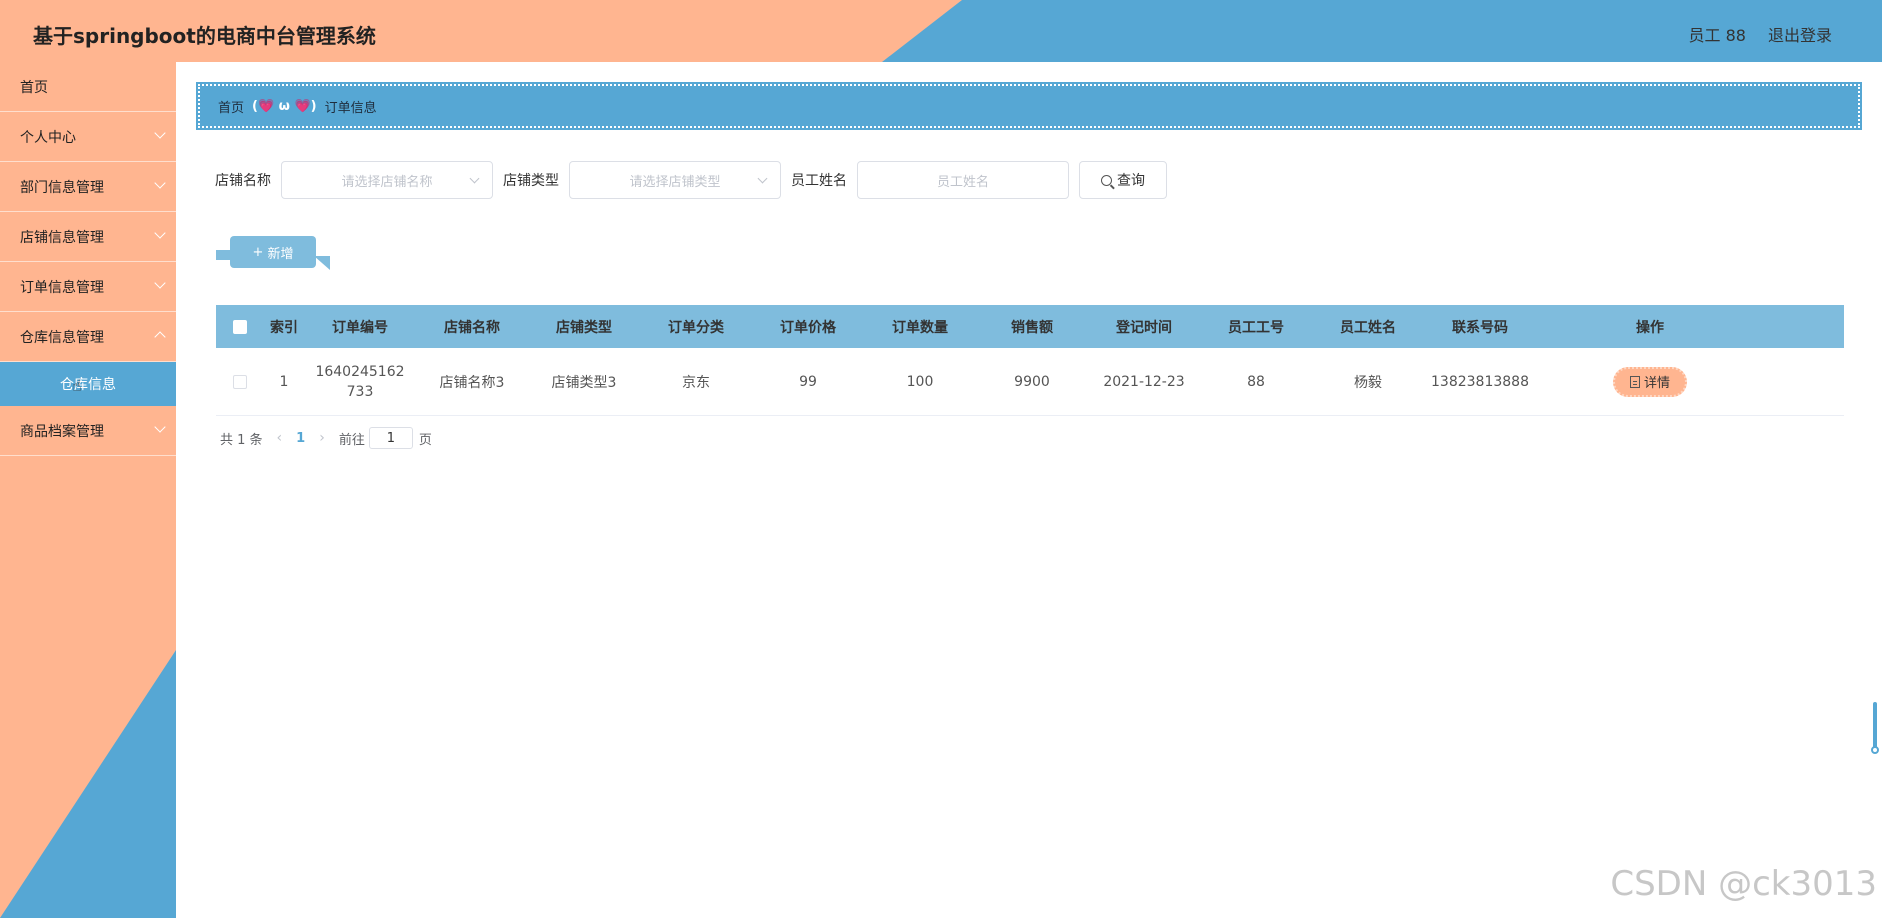 The image size is (1882, 918). What do you see at coordinates (280, 254) in the screenshot?
I see `add-button-label: 新增` at bounding box center [280, 254].